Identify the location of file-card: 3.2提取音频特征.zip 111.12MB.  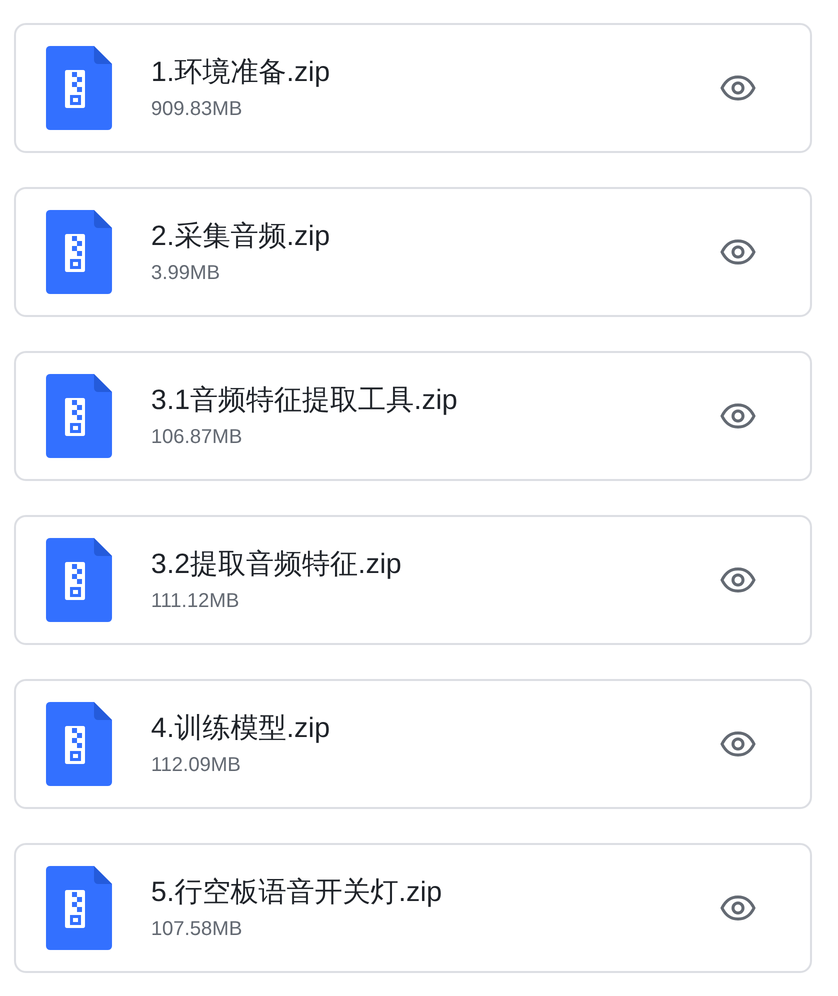
(413, 580).